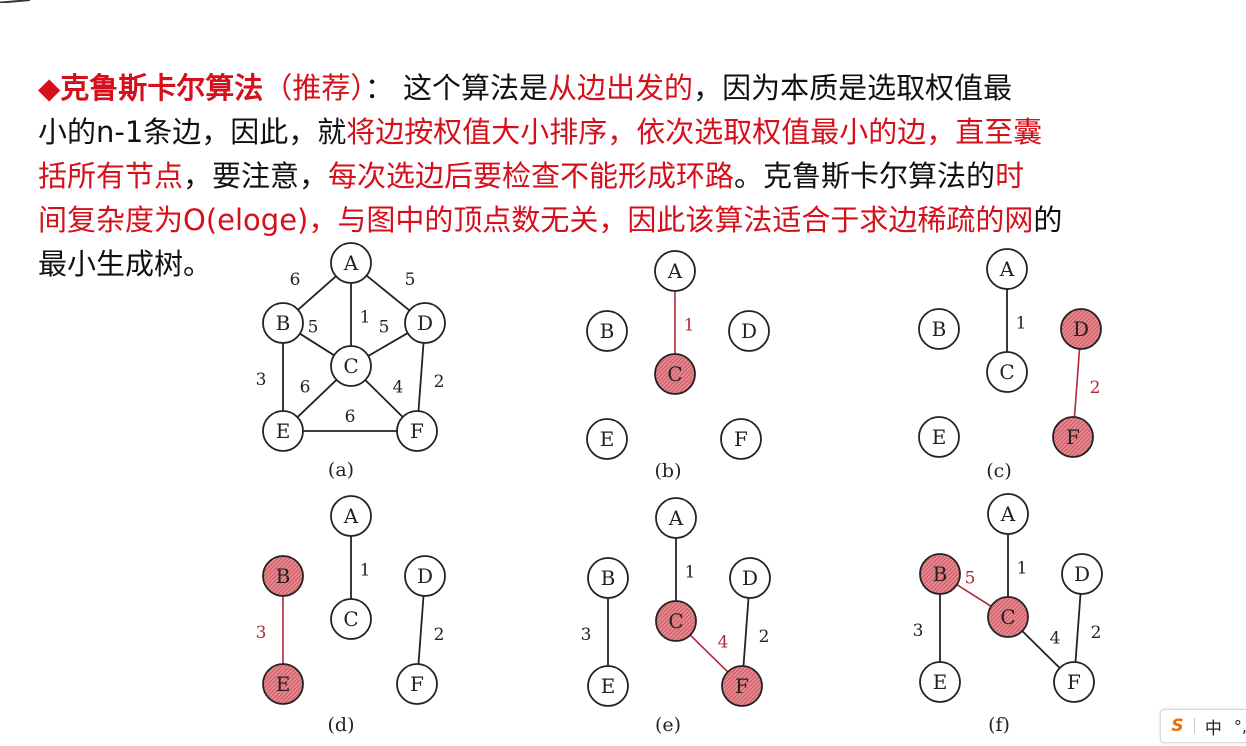 This screenshot has height=746, width=1246. What do you see at coordinates (998, 471) in the screenshot?
I see `panel-caption: (c)` at bounding box center [998, 471].